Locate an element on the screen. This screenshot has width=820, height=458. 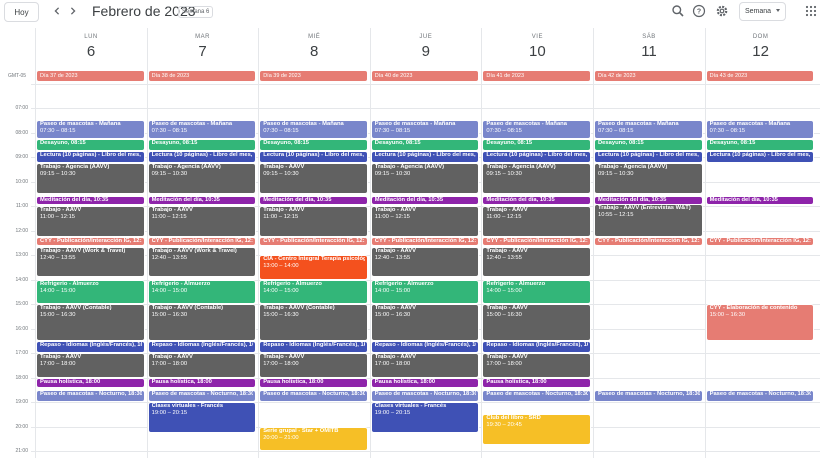
day-header: MAR 7 is located at coordinates (203, 47).